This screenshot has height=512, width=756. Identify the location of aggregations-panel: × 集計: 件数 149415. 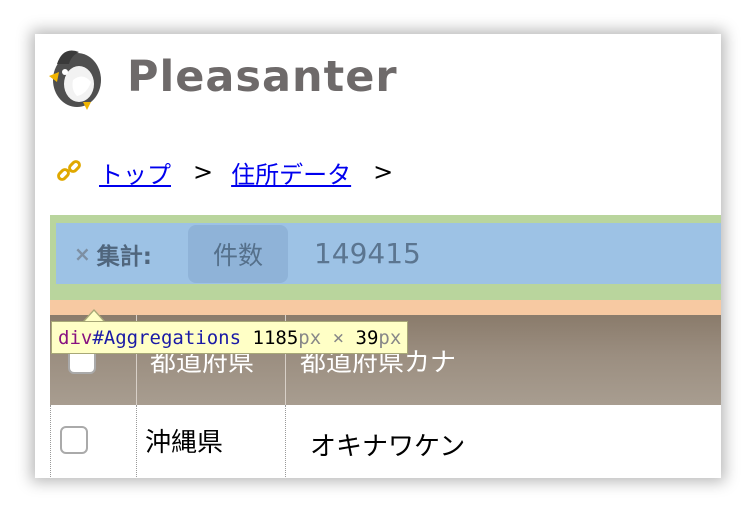
(388, 253).